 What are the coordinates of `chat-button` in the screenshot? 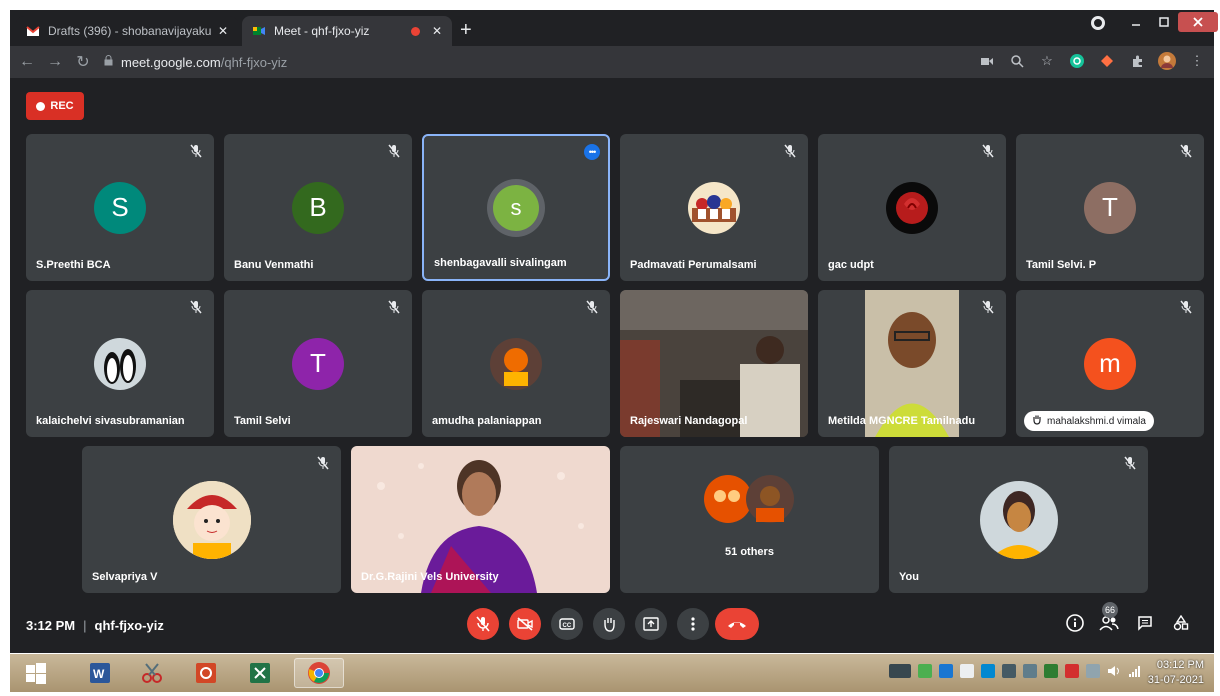 It's located at (1145, 623).